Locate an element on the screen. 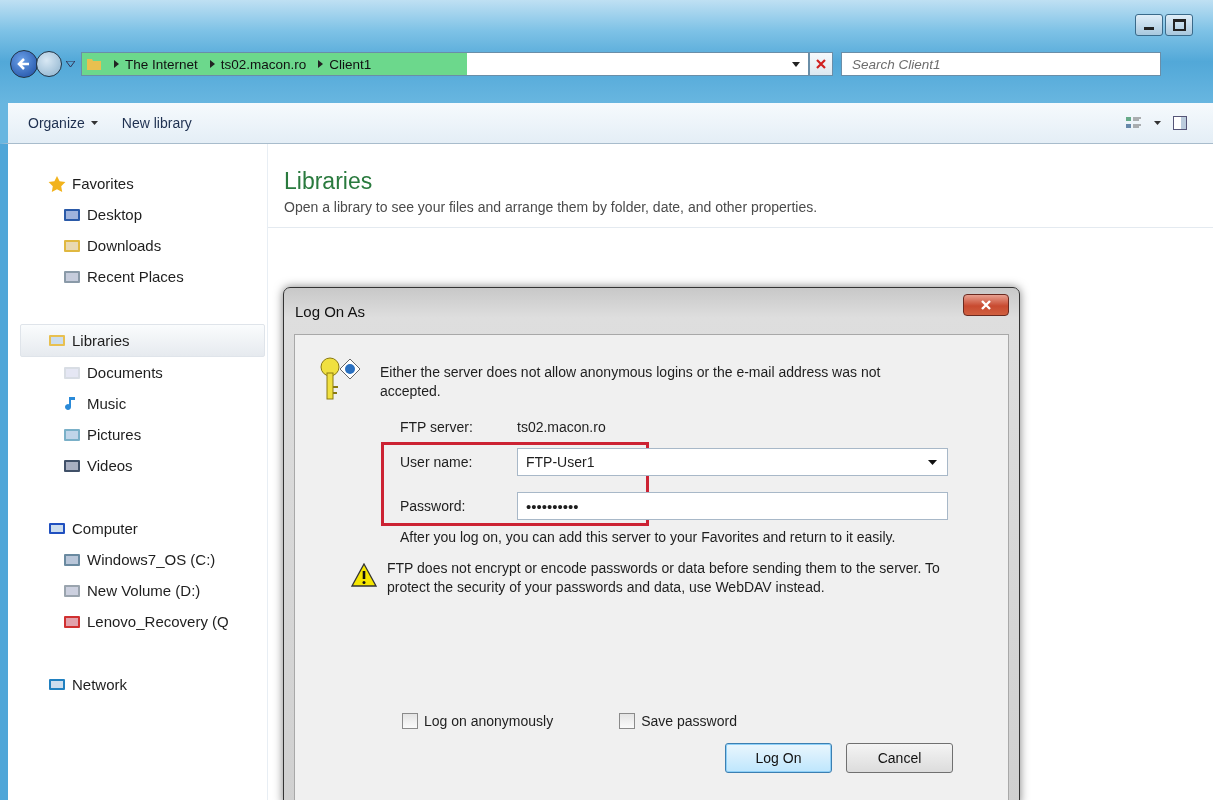  sidebar-item: Music is located at coordinates (137, 403).